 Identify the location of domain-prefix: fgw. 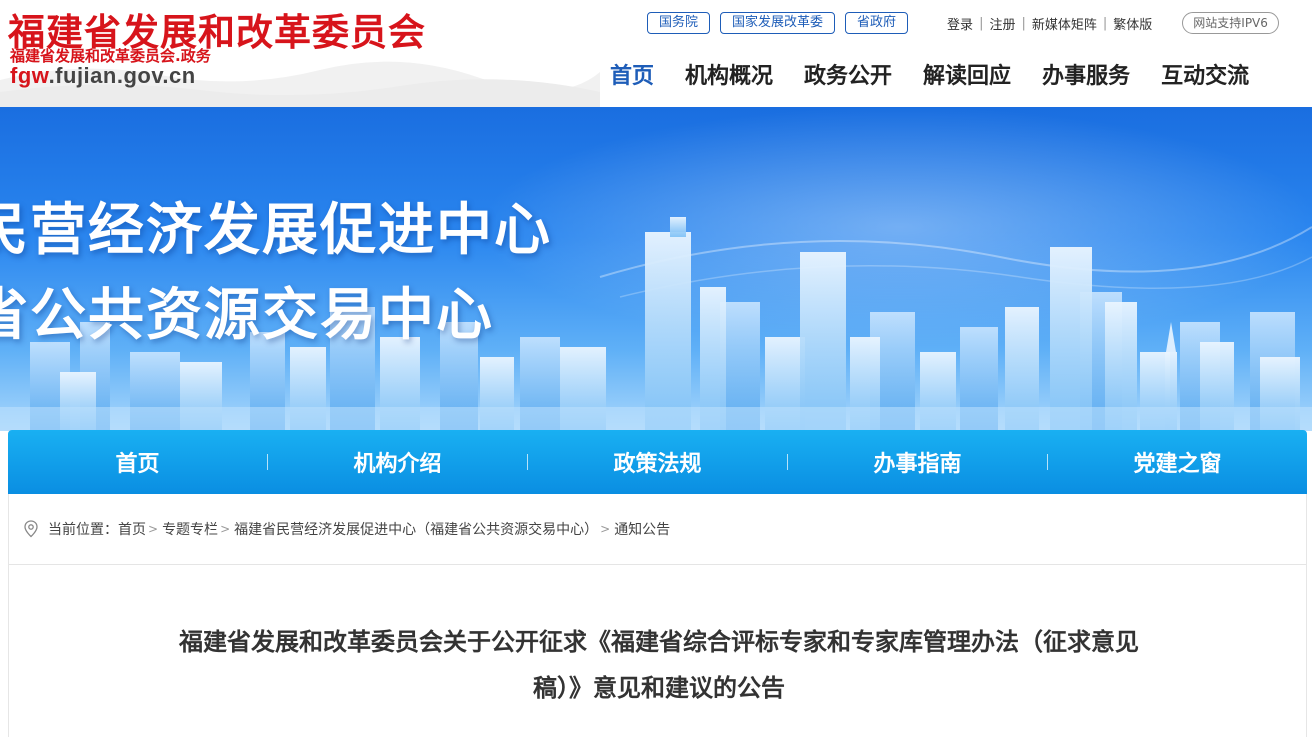
(29, 75).